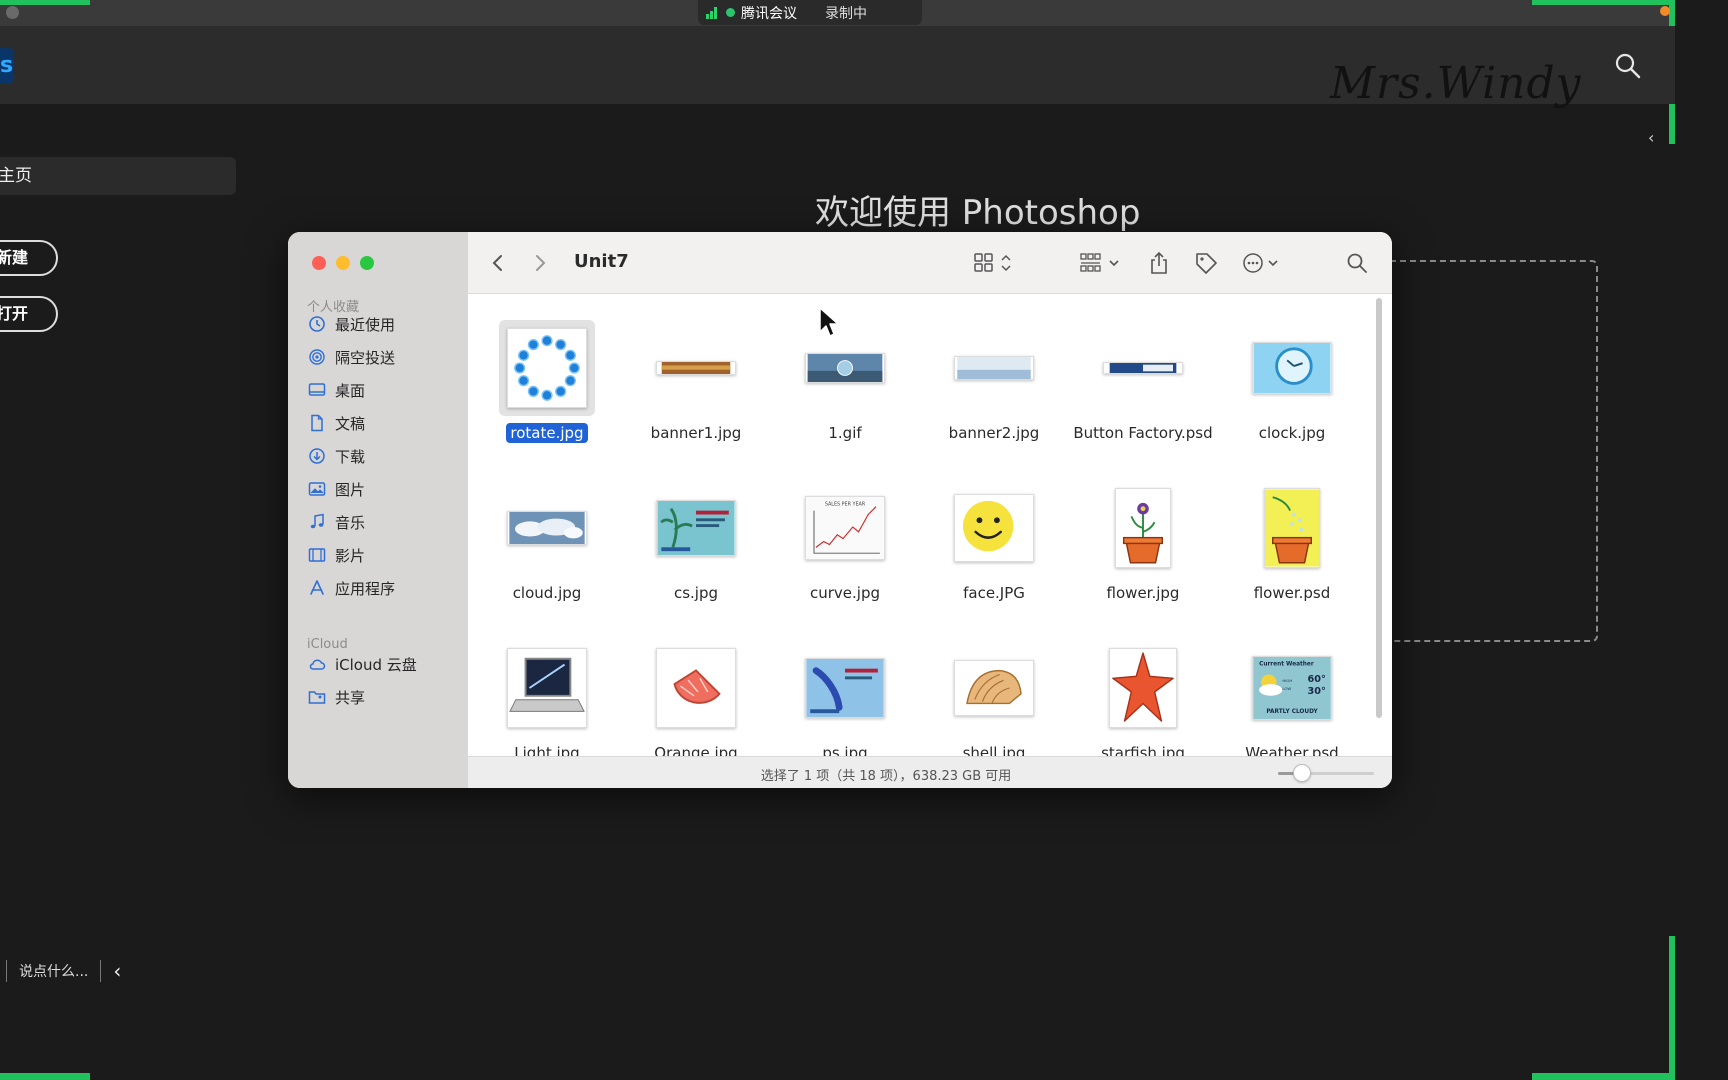 This screenshot has height=1080, width=1728. I want to click on banner-thumbnail-icon, so click(696, 368).